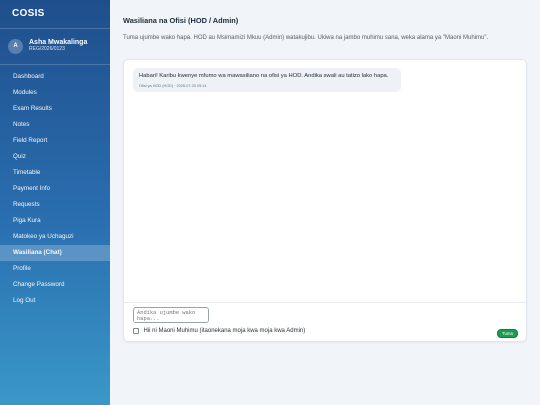 The image size is (540, 405). What do you see at coordinates (55, 285) in the screenshot?
I see `sidebar-item-change-password: Change Password` at bounding box center [55, 285].